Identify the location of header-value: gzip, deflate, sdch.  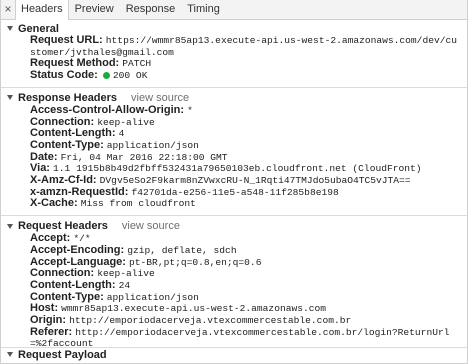
(182, 250).